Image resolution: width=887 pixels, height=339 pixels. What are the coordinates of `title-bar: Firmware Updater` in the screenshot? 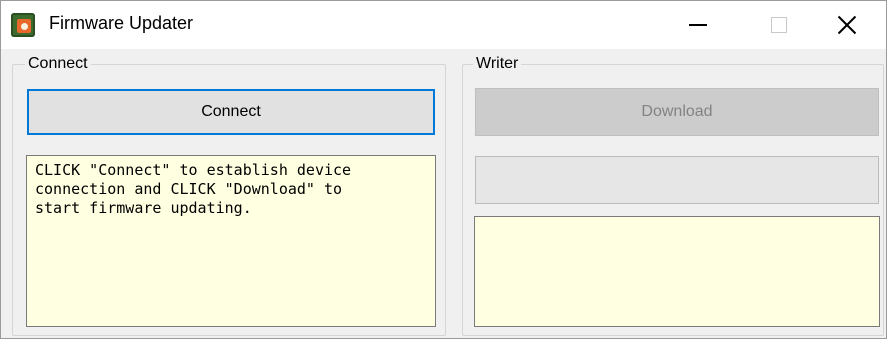 It's located at (443, 25).